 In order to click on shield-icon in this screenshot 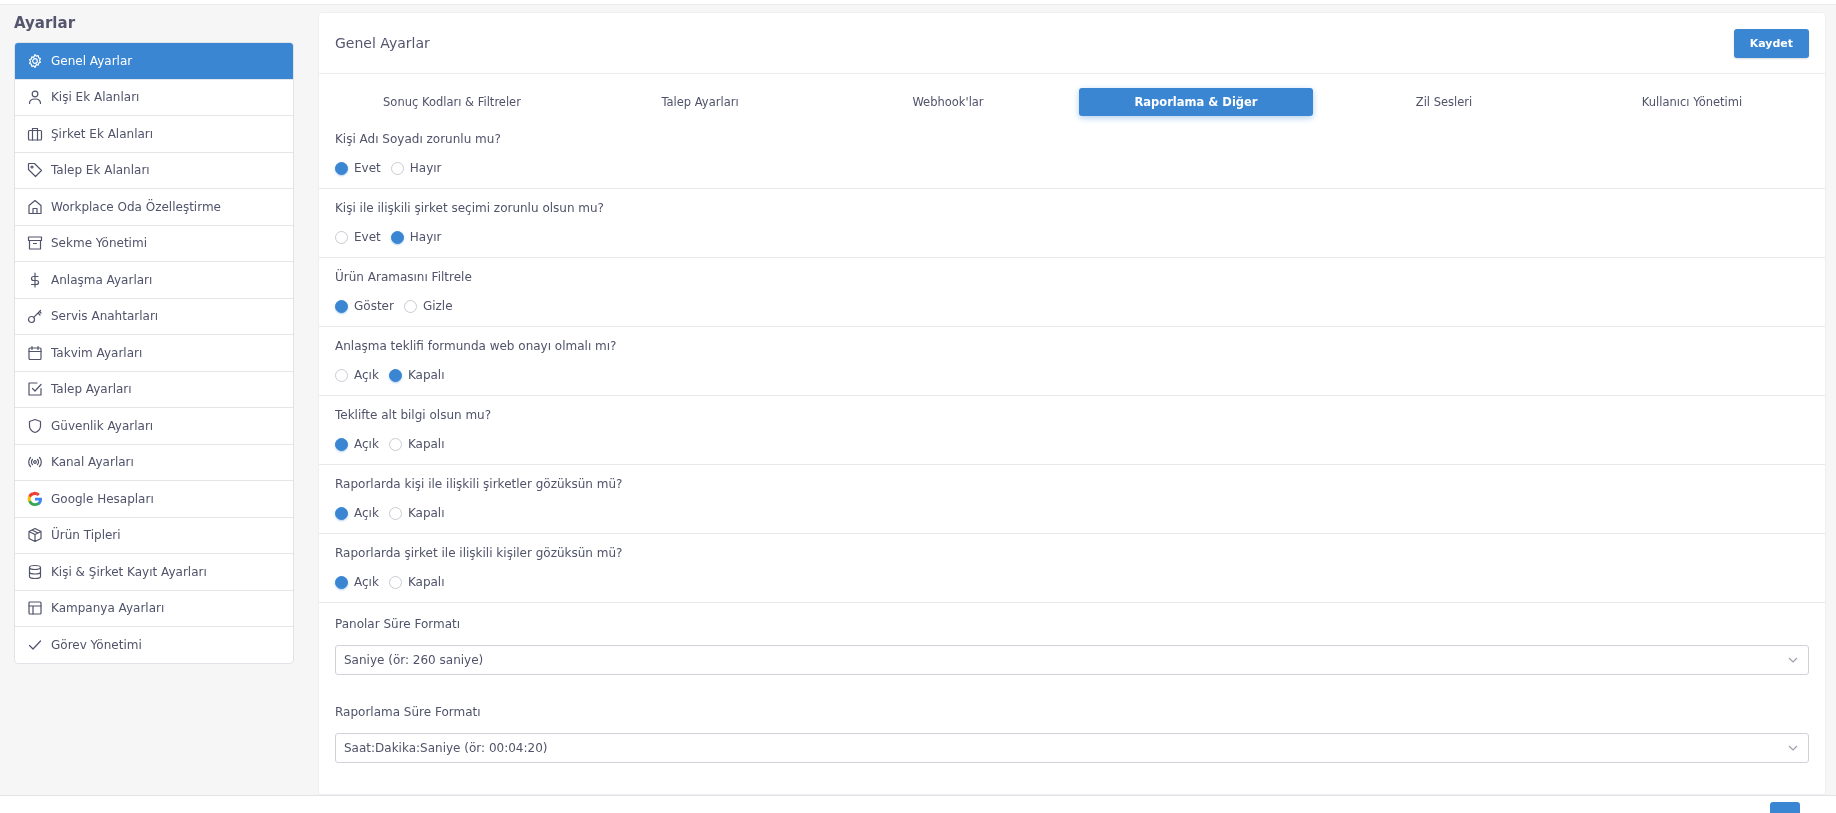, I will do `click(35, 425)`.